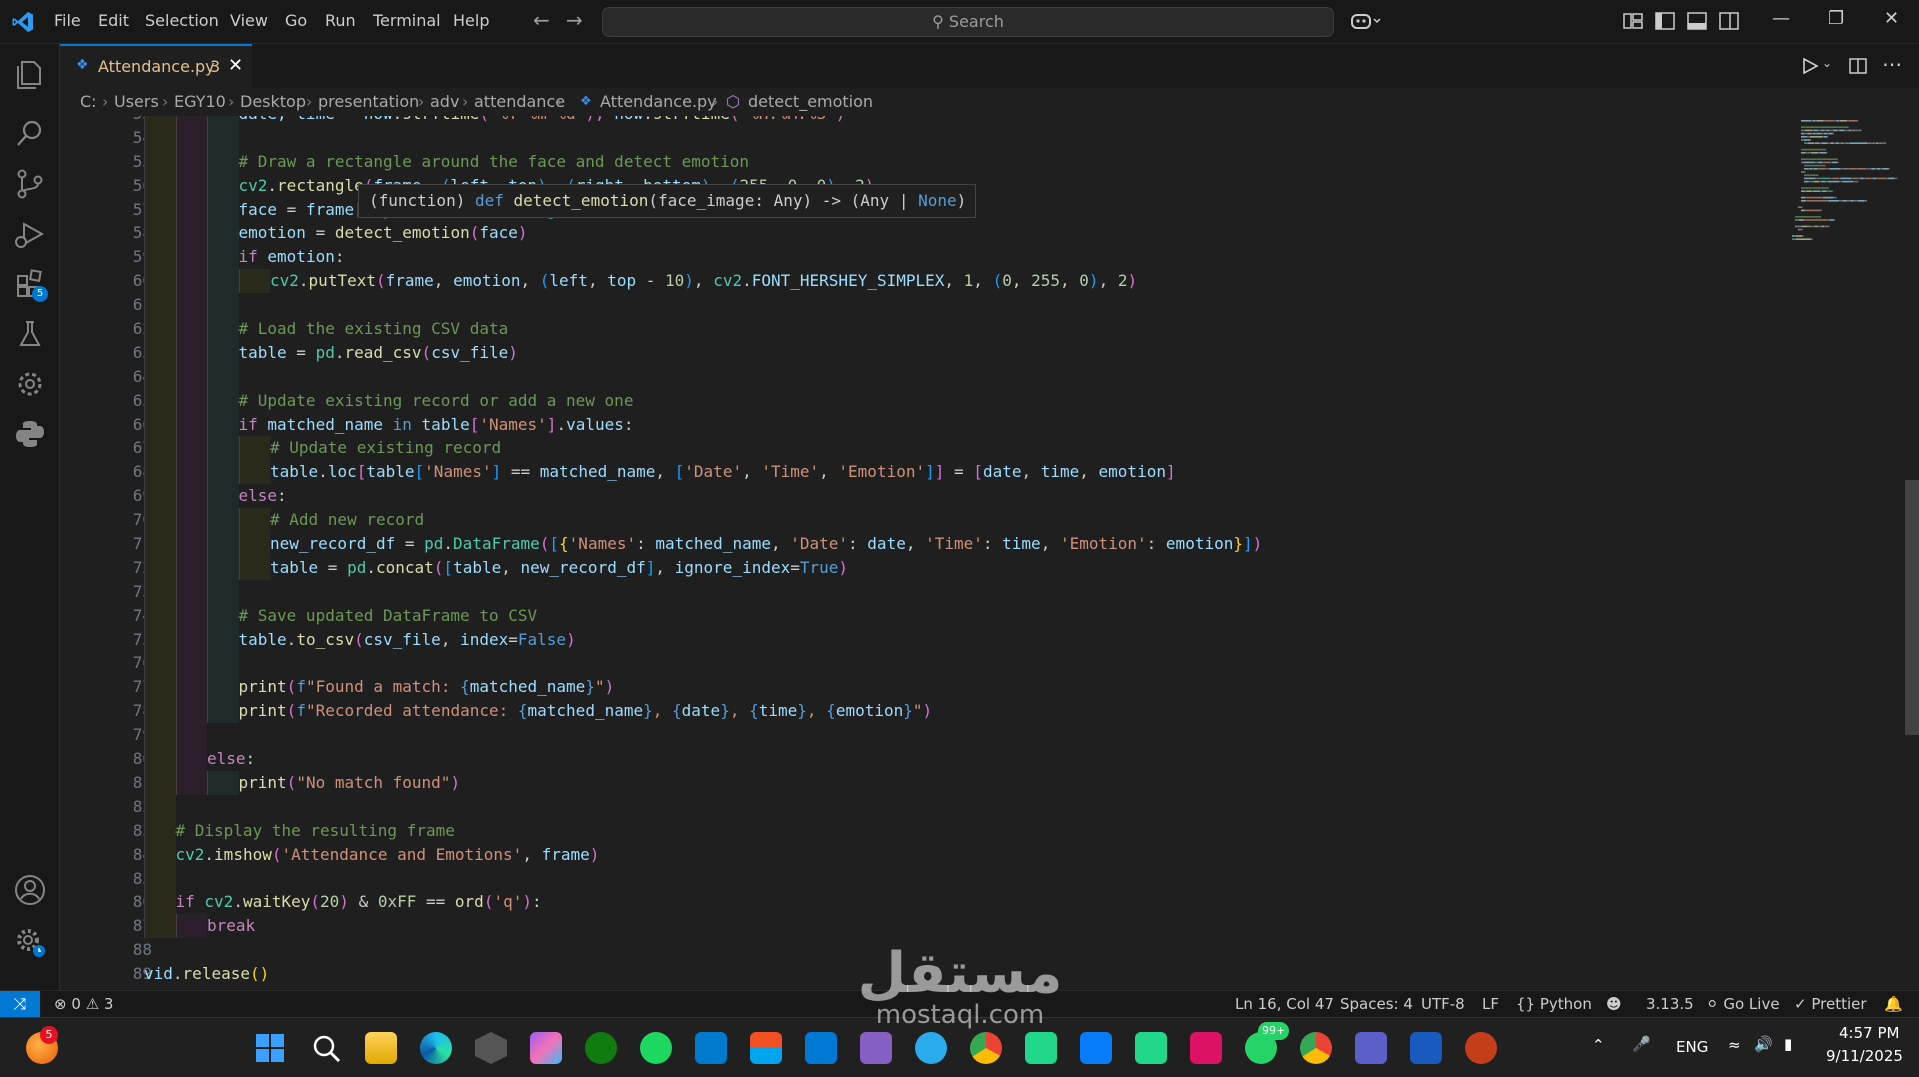  Describe the element at coordinates (574, 20) in the screenshot. I see `forward-arrow-icon: →` at that location.